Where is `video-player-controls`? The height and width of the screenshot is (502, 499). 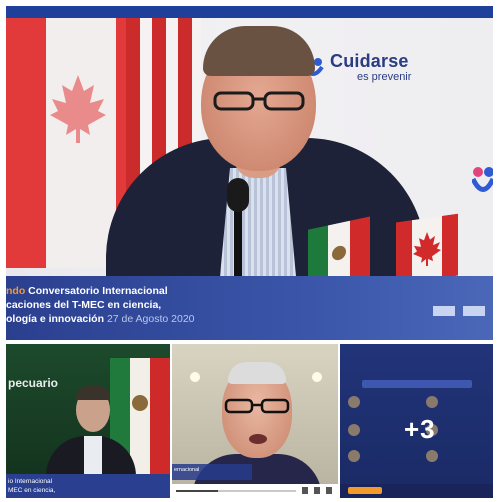 video-player-controls is located at coordinates (255, 491).